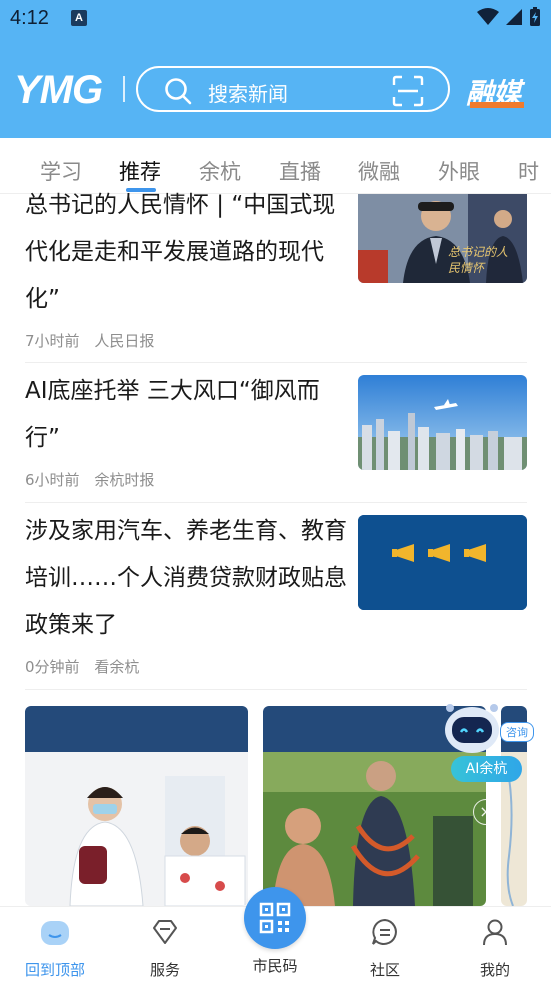  Describe the element at coordinates (293, 89) in the screenshot. I see `search-box: 搜索新闻` at that location.